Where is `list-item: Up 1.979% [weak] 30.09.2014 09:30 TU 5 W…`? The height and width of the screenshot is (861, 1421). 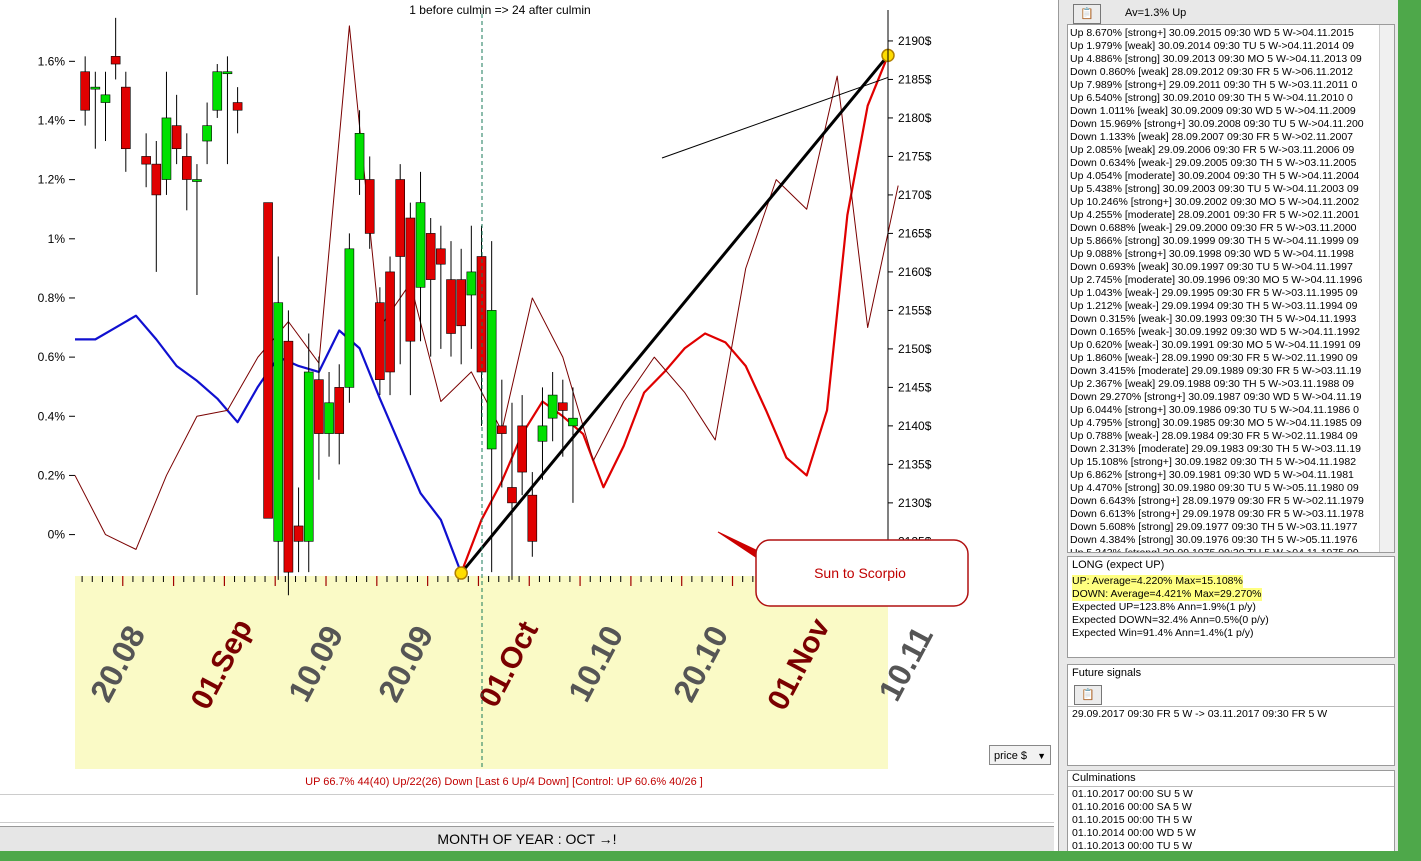
list-item: Up 1.979% [weak] 30.09.2014 09:30 TU 5 W… is located at coordinates (1226, 46).